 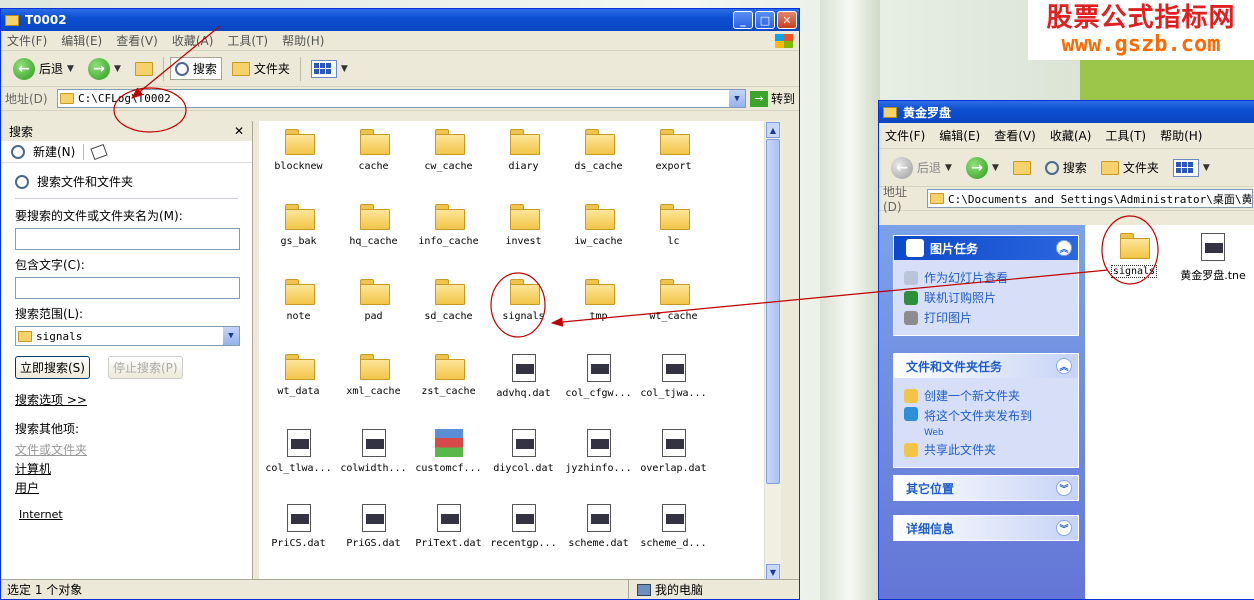 I want to click on file-item: sd_cache, so click(x=448, y=308).